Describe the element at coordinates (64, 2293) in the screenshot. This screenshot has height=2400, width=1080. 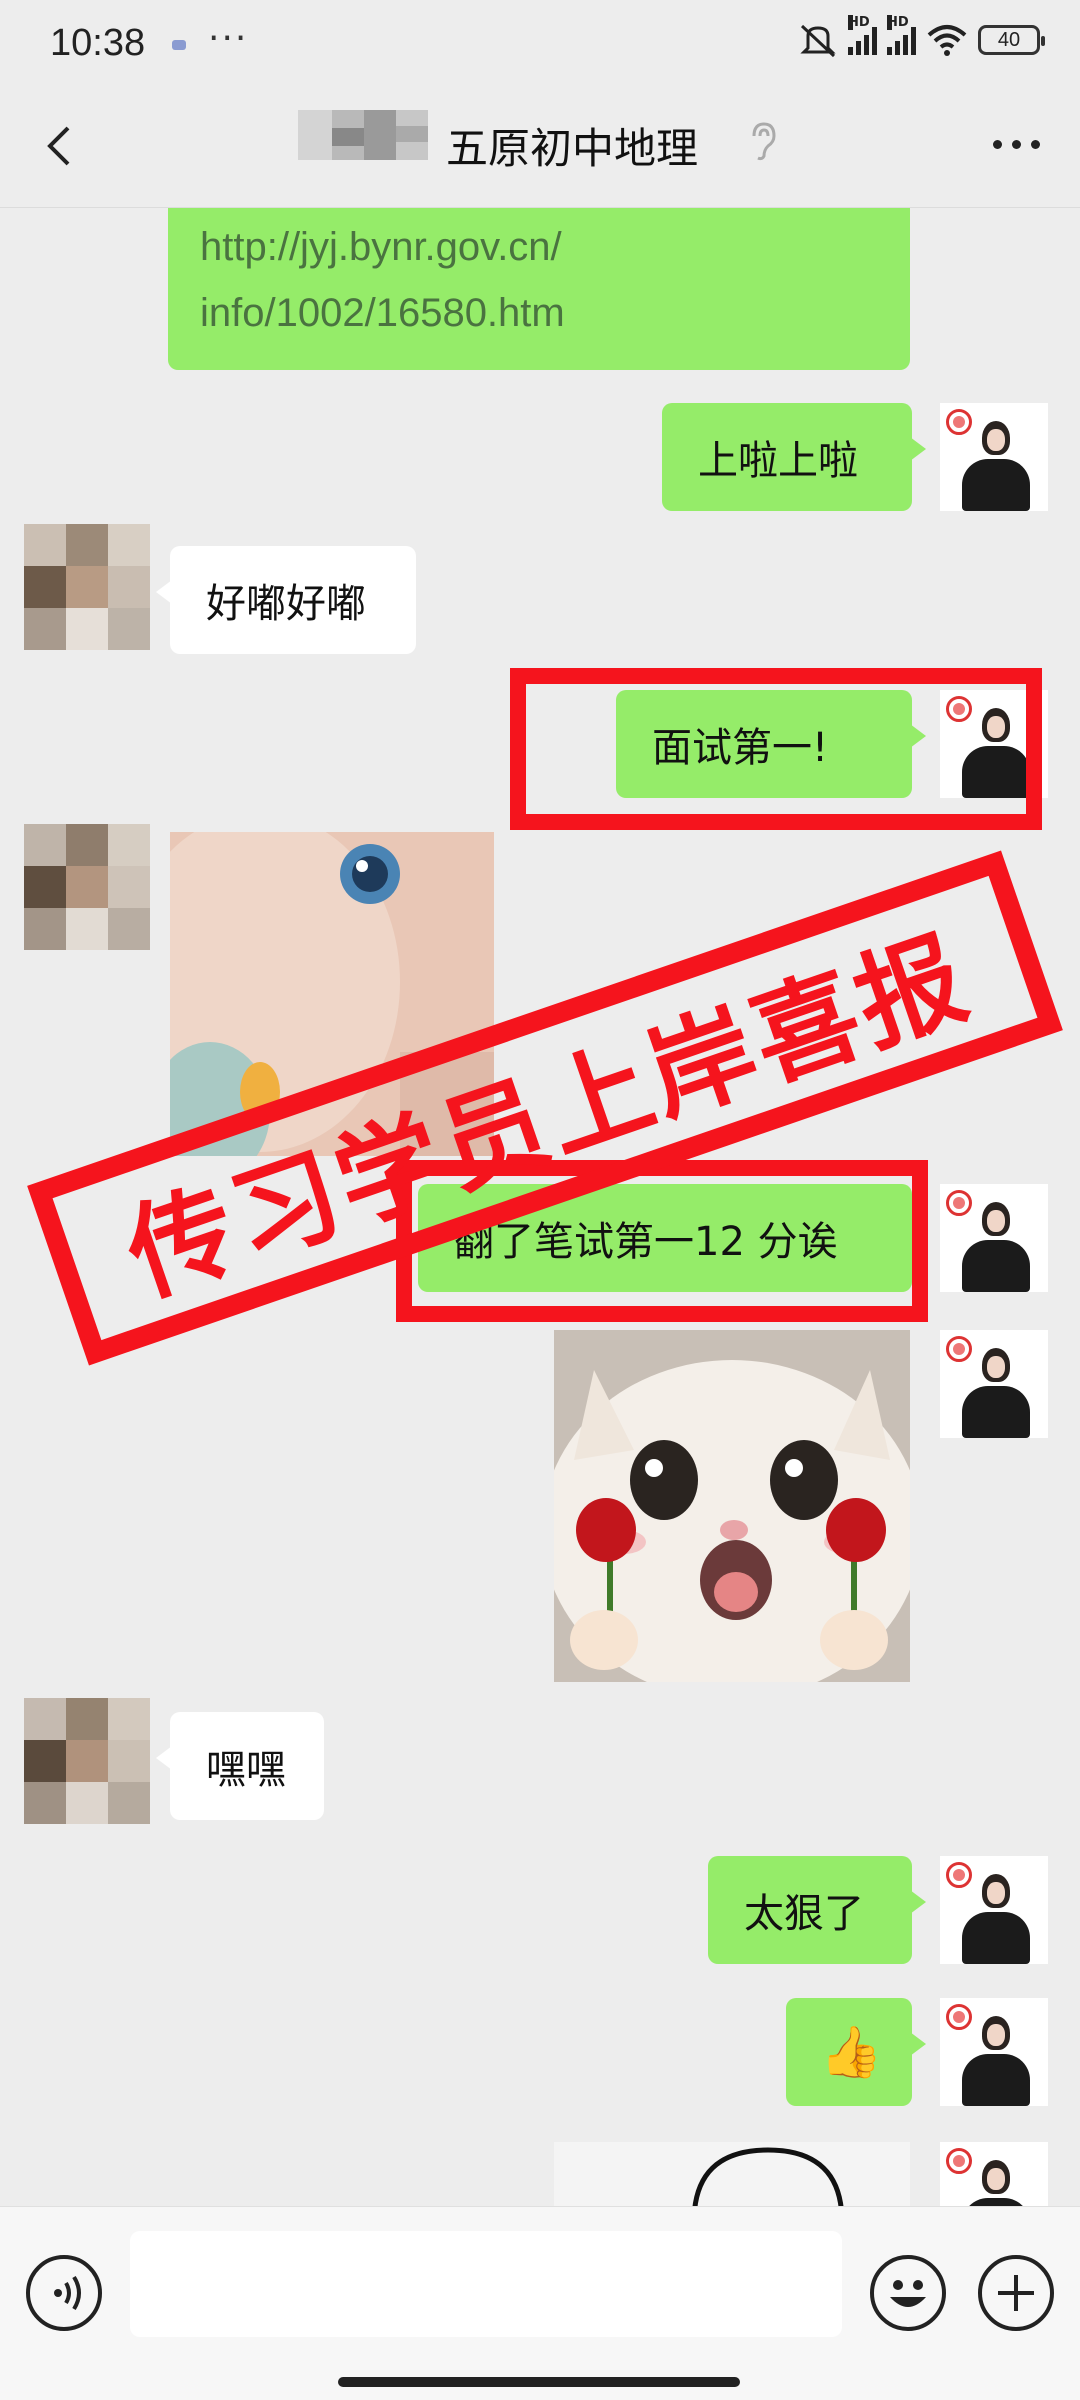
I see `voice-icon` at that location.